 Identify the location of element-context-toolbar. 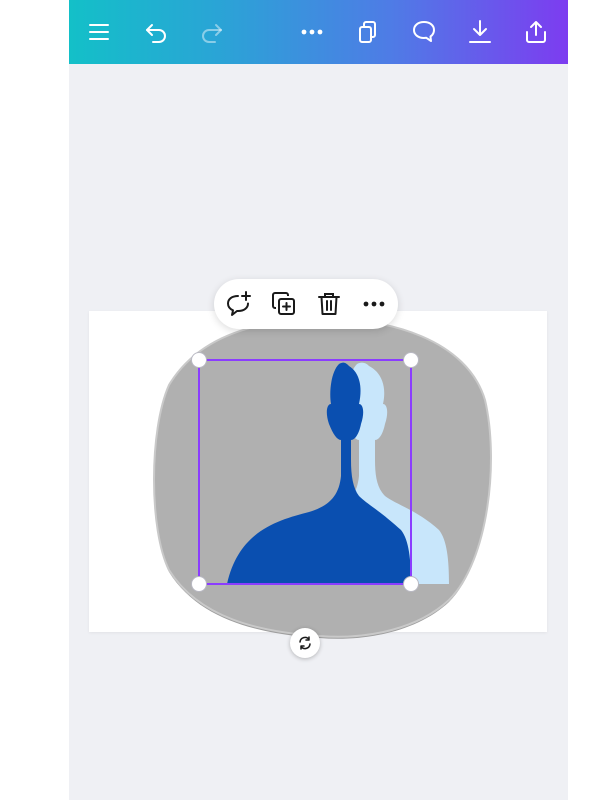
(306, 304).